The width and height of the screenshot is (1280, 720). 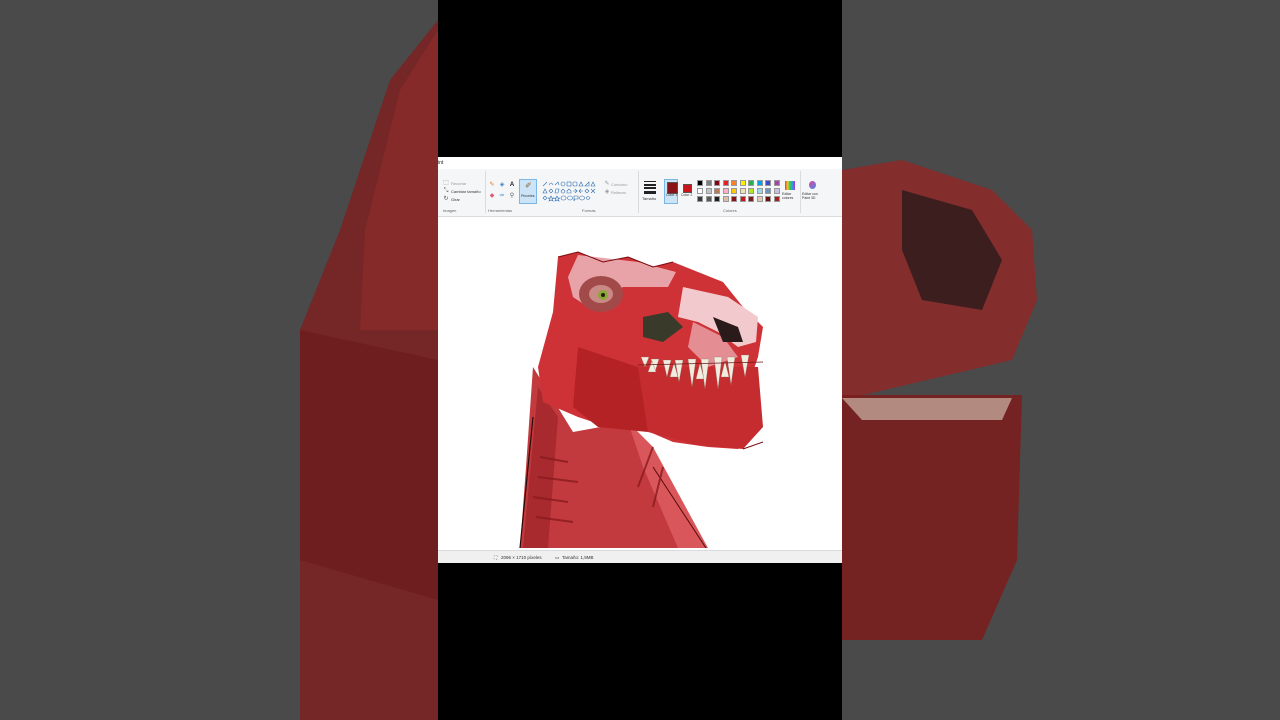 What do you see at coordinates (671, 191) in the screenshot?
I see `color1-button: Color 1` at bounding box center [671, 191].